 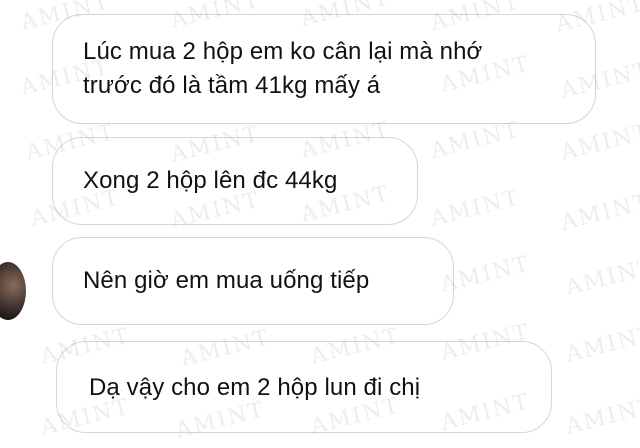 I want to click on message-1-line-1: Lúc mua 2 hộp em ko cân lại mà nhớ, so click(x=283, y=51).